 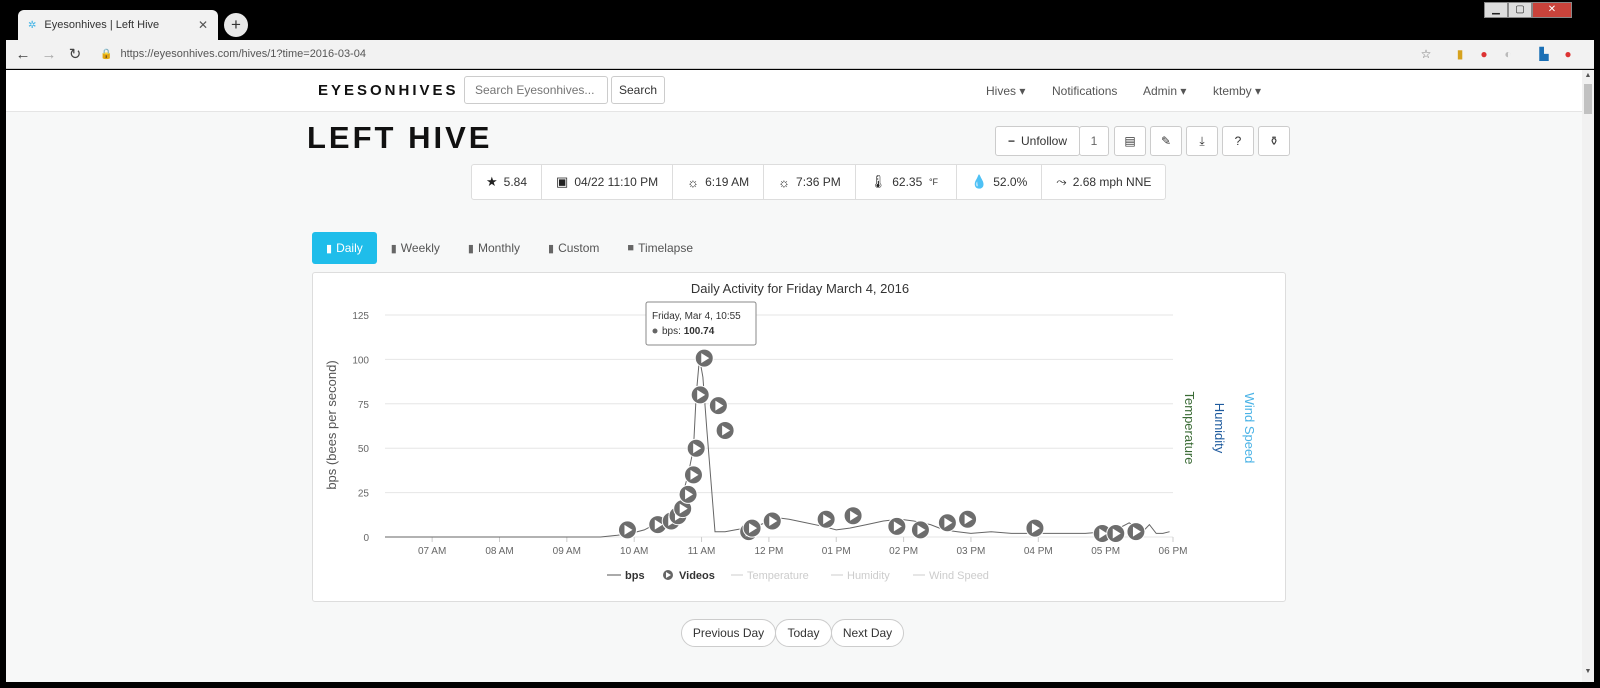 I want to click on sunset-icon: ☼, so click(x=784, y=182).